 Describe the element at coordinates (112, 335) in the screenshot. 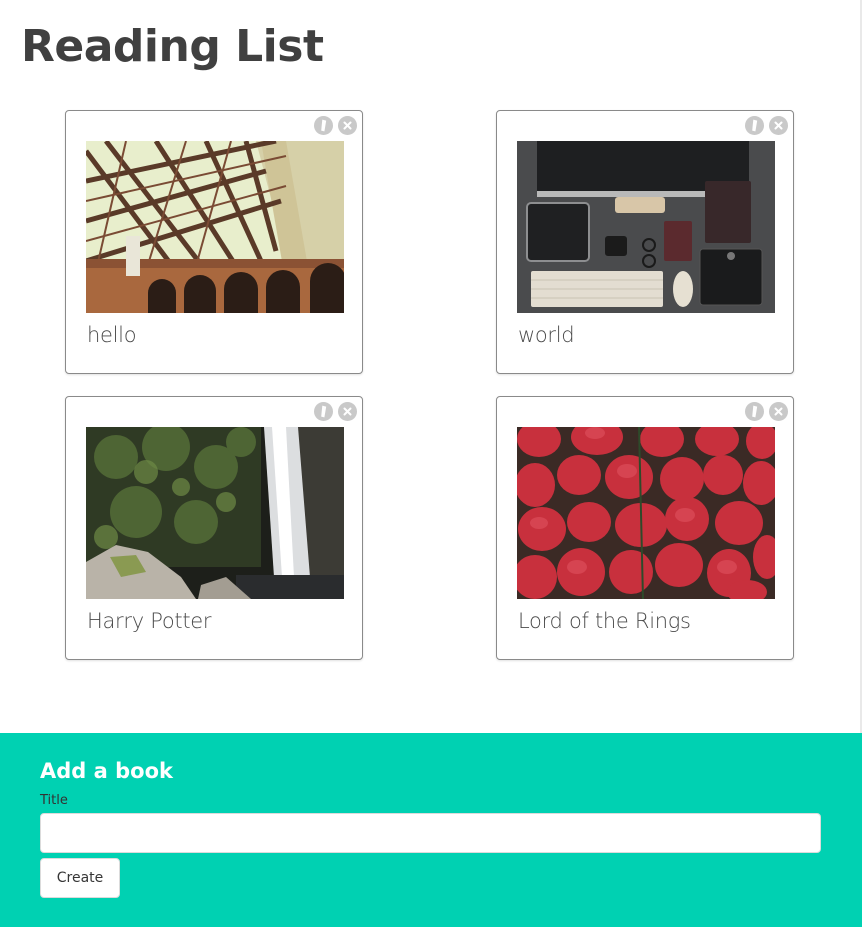

I see `book-title: hello` at that location.